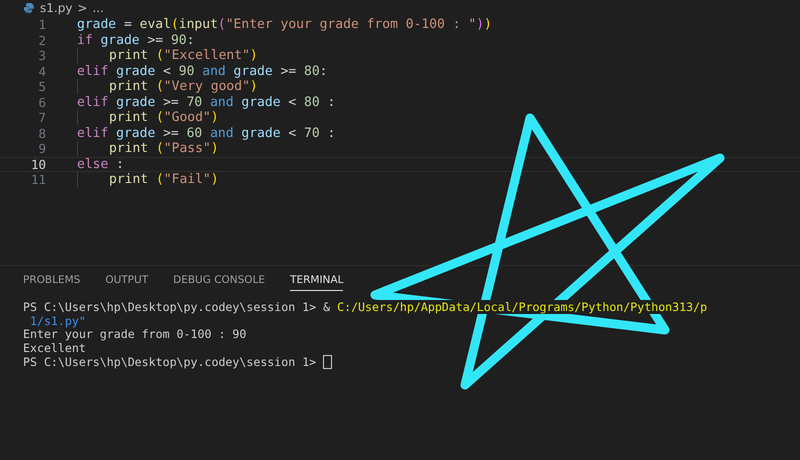 Image resolution: width=800 pixels, height=460 pixels. What do you see at coordinates (51, 282) in the screenshot?
I see `panel-tab: PROBLEMS` at bounding box center [51, 282].